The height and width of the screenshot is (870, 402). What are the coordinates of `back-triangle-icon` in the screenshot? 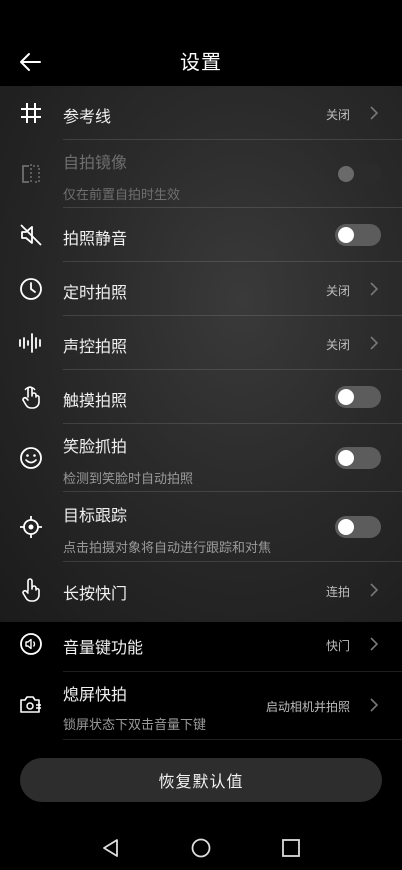 It's located at (111, 848).